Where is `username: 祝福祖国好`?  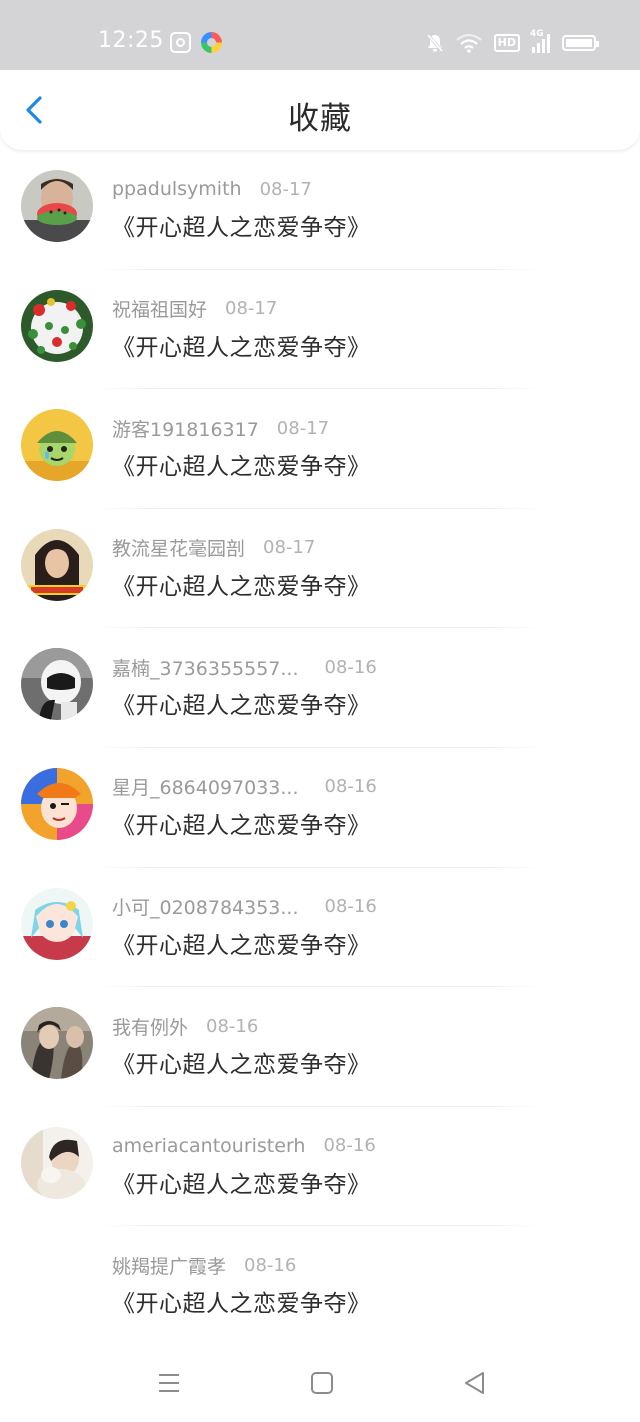 username: 祝福祖国好 is located at coordinates (160, 310).